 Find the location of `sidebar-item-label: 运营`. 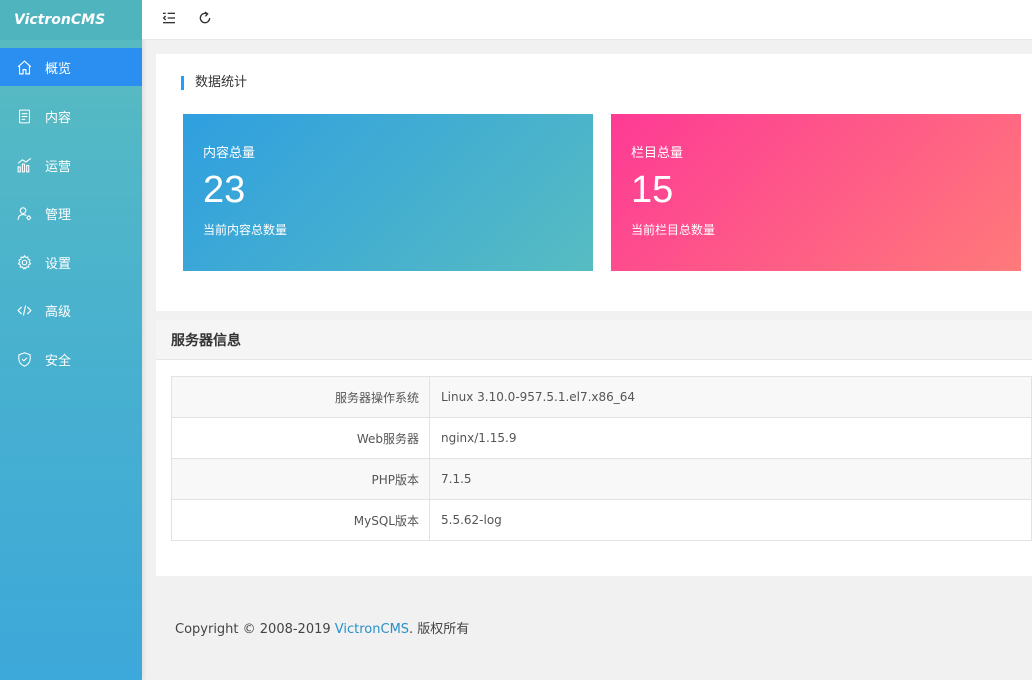

sidebar-item-label: 运营 is located at coordinates (58, 167).